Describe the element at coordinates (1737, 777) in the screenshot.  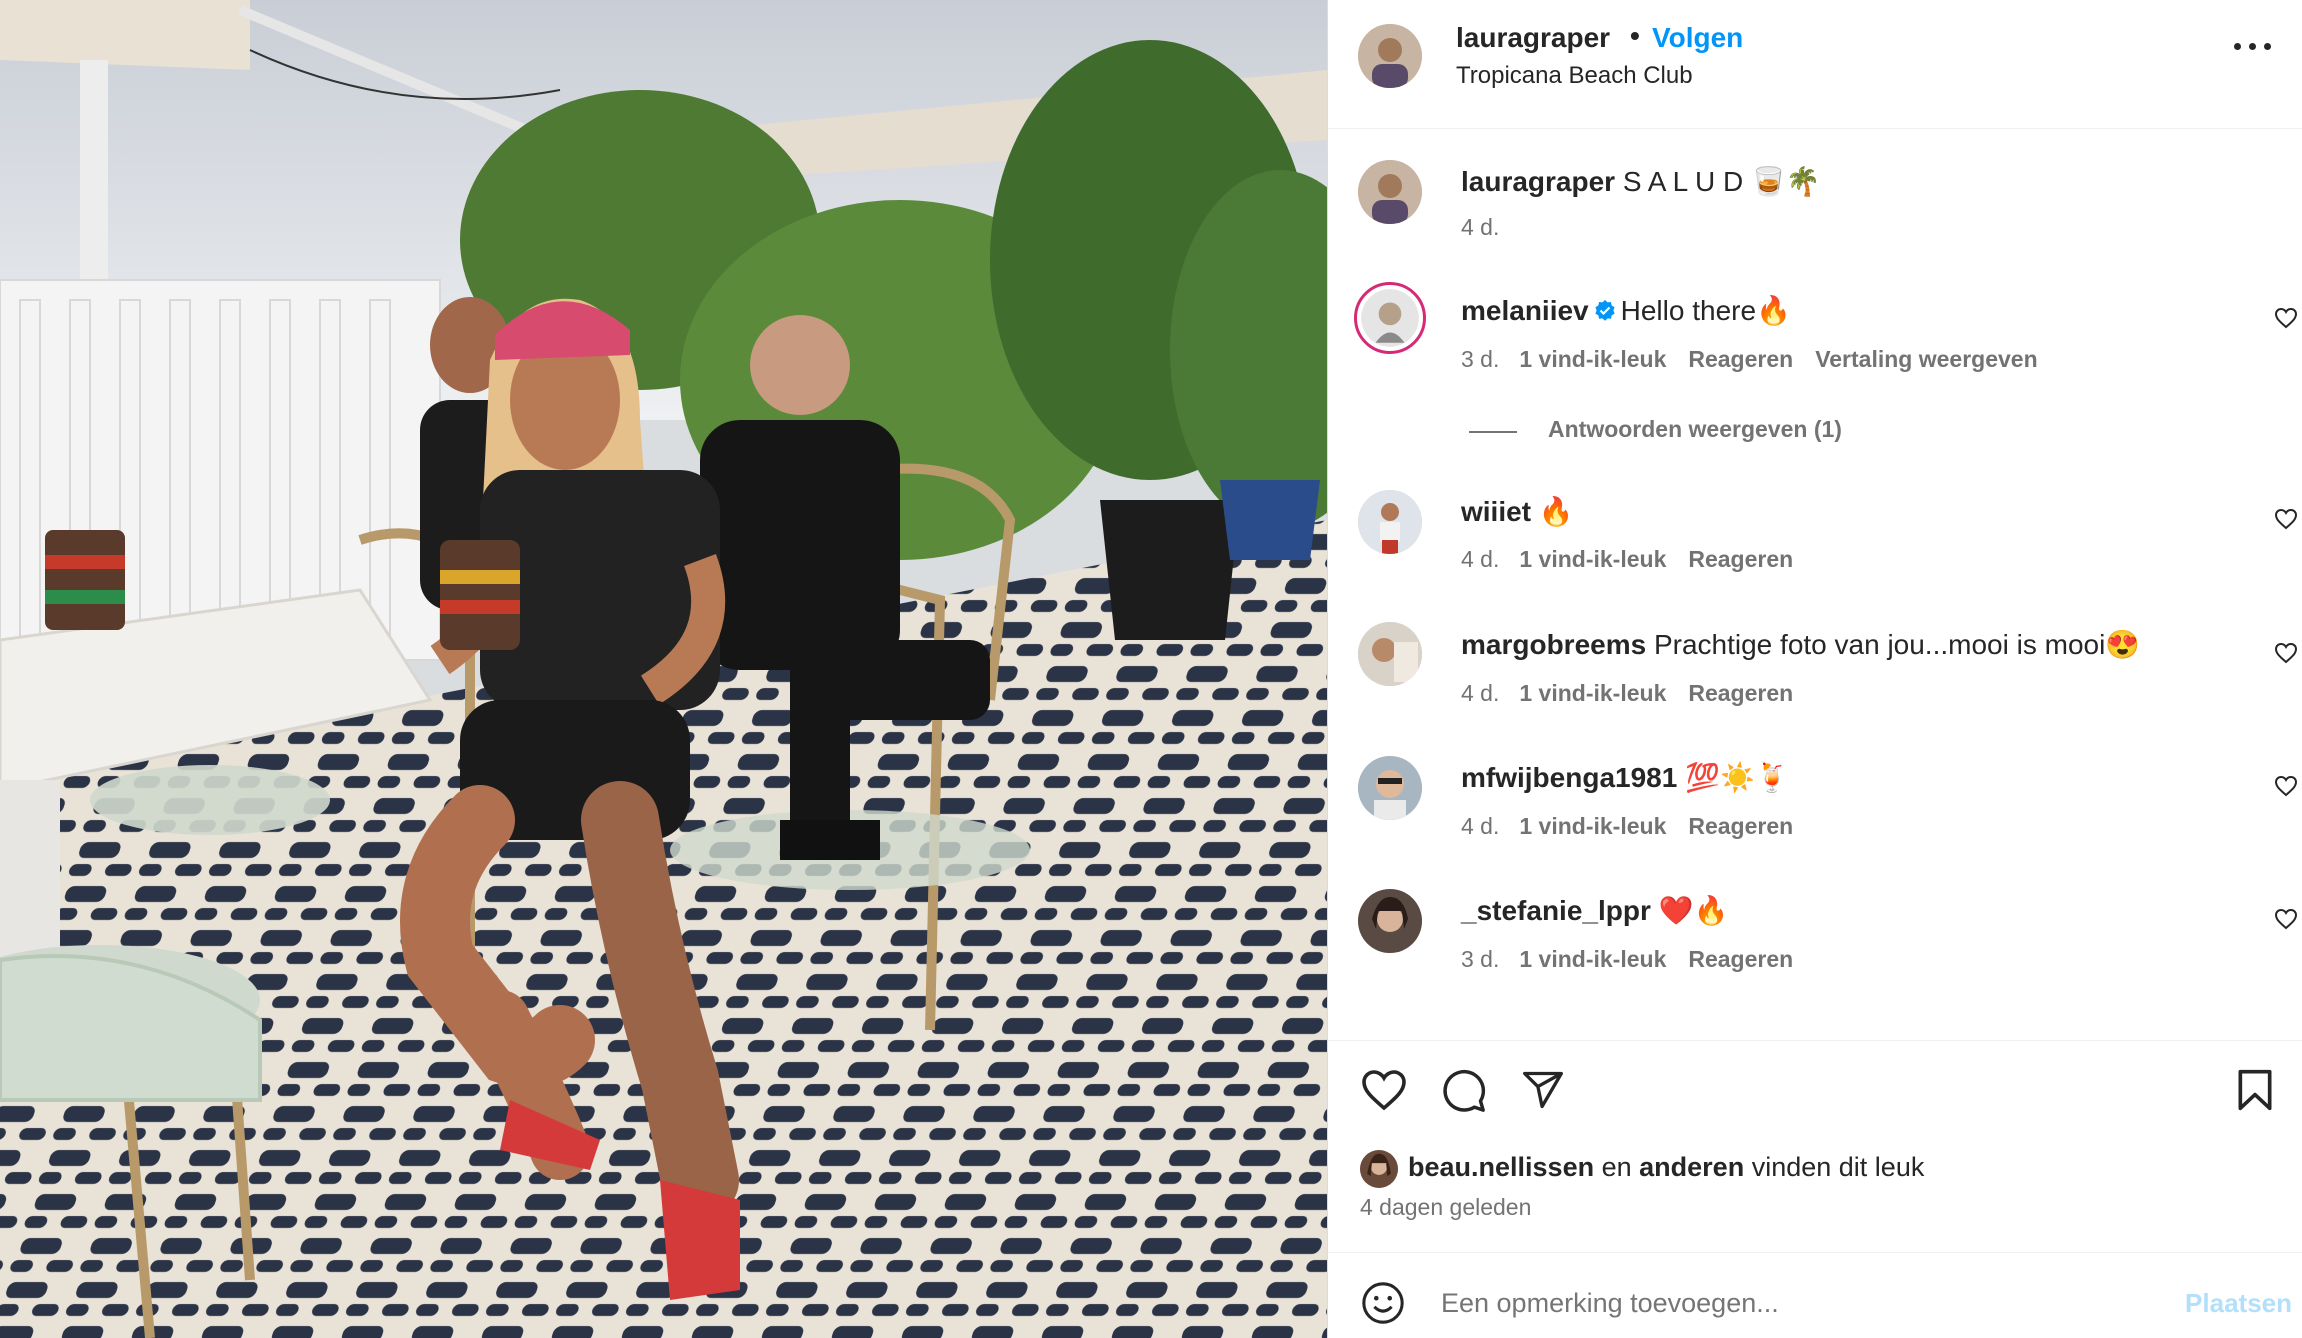
I see `comment-body: 💯☀️🍹` at that location.